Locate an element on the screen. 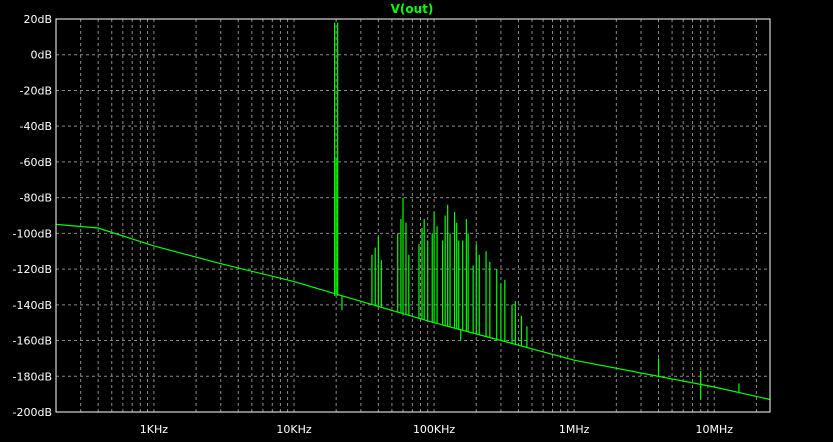 Image resolution: width=833 pixels, height=442 pixels. y-tick-label: 0dB is located at coordinates (41, 55).